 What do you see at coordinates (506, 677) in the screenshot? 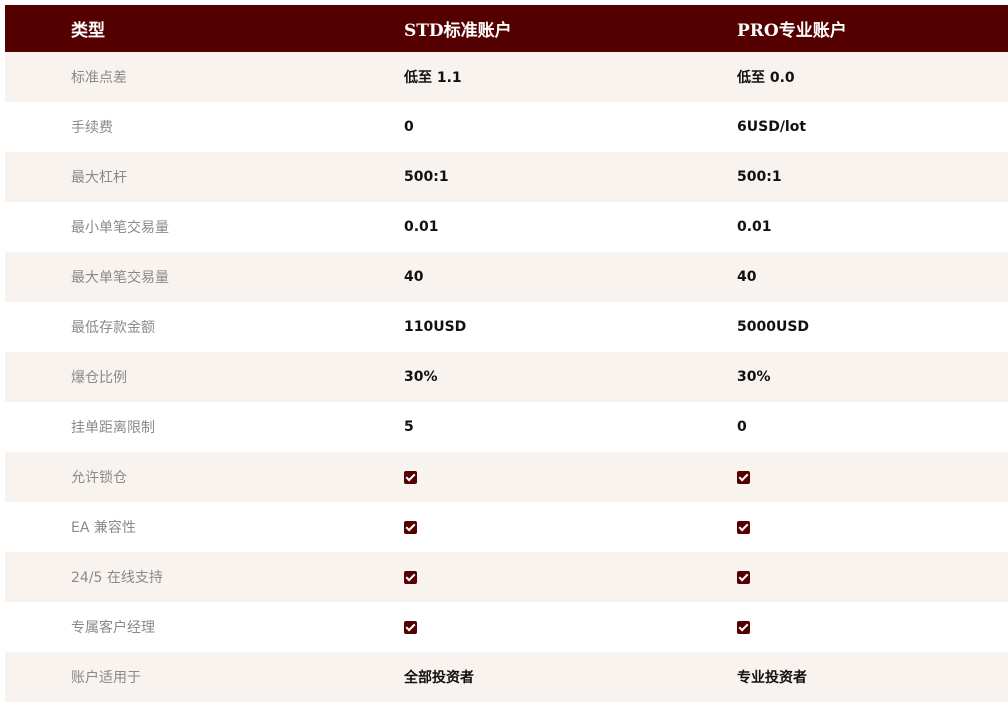
I see `table-row: 账户适用于 全部投资者 专业投资者` at bounding box center [506, 677].